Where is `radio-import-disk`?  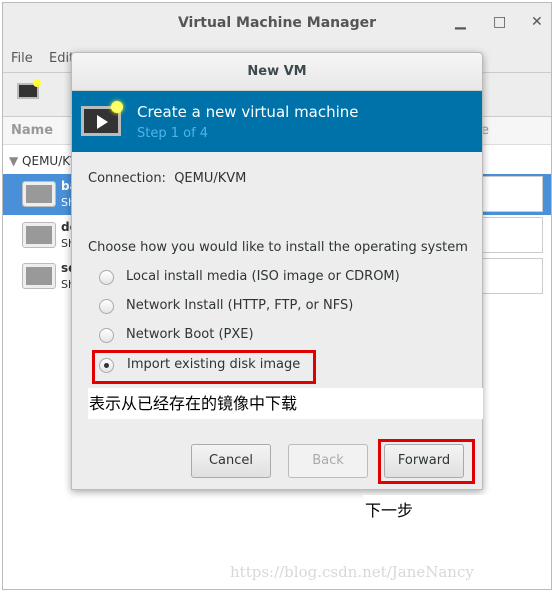
radio-import-disk is located at coordinates (106, 365).